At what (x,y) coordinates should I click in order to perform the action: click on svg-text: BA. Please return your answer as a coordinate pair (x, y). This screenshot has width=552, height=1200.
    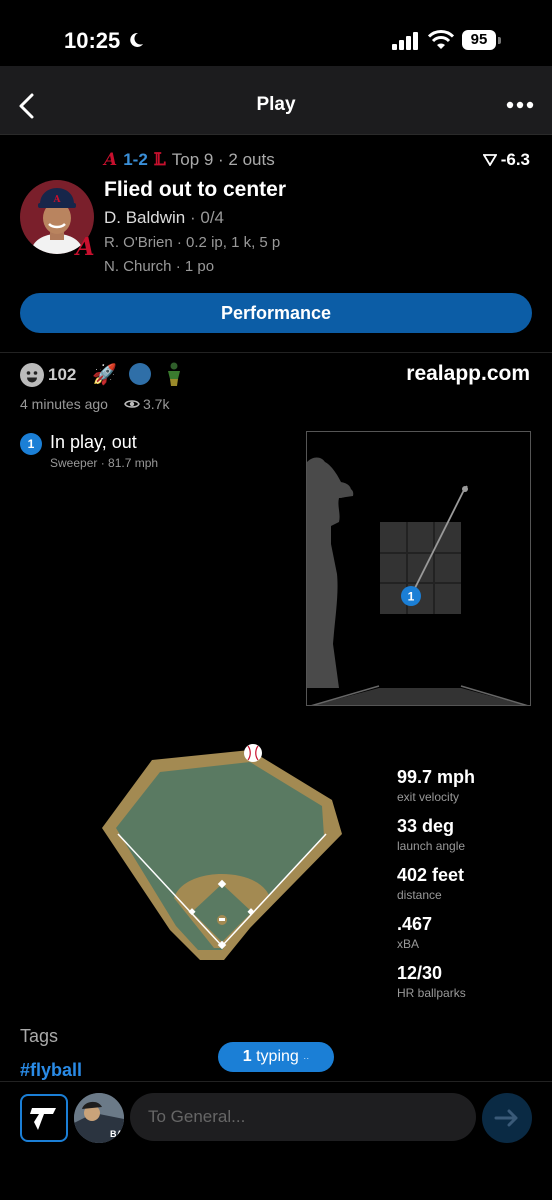
    Looking at the image, I should click on (116, 1134).